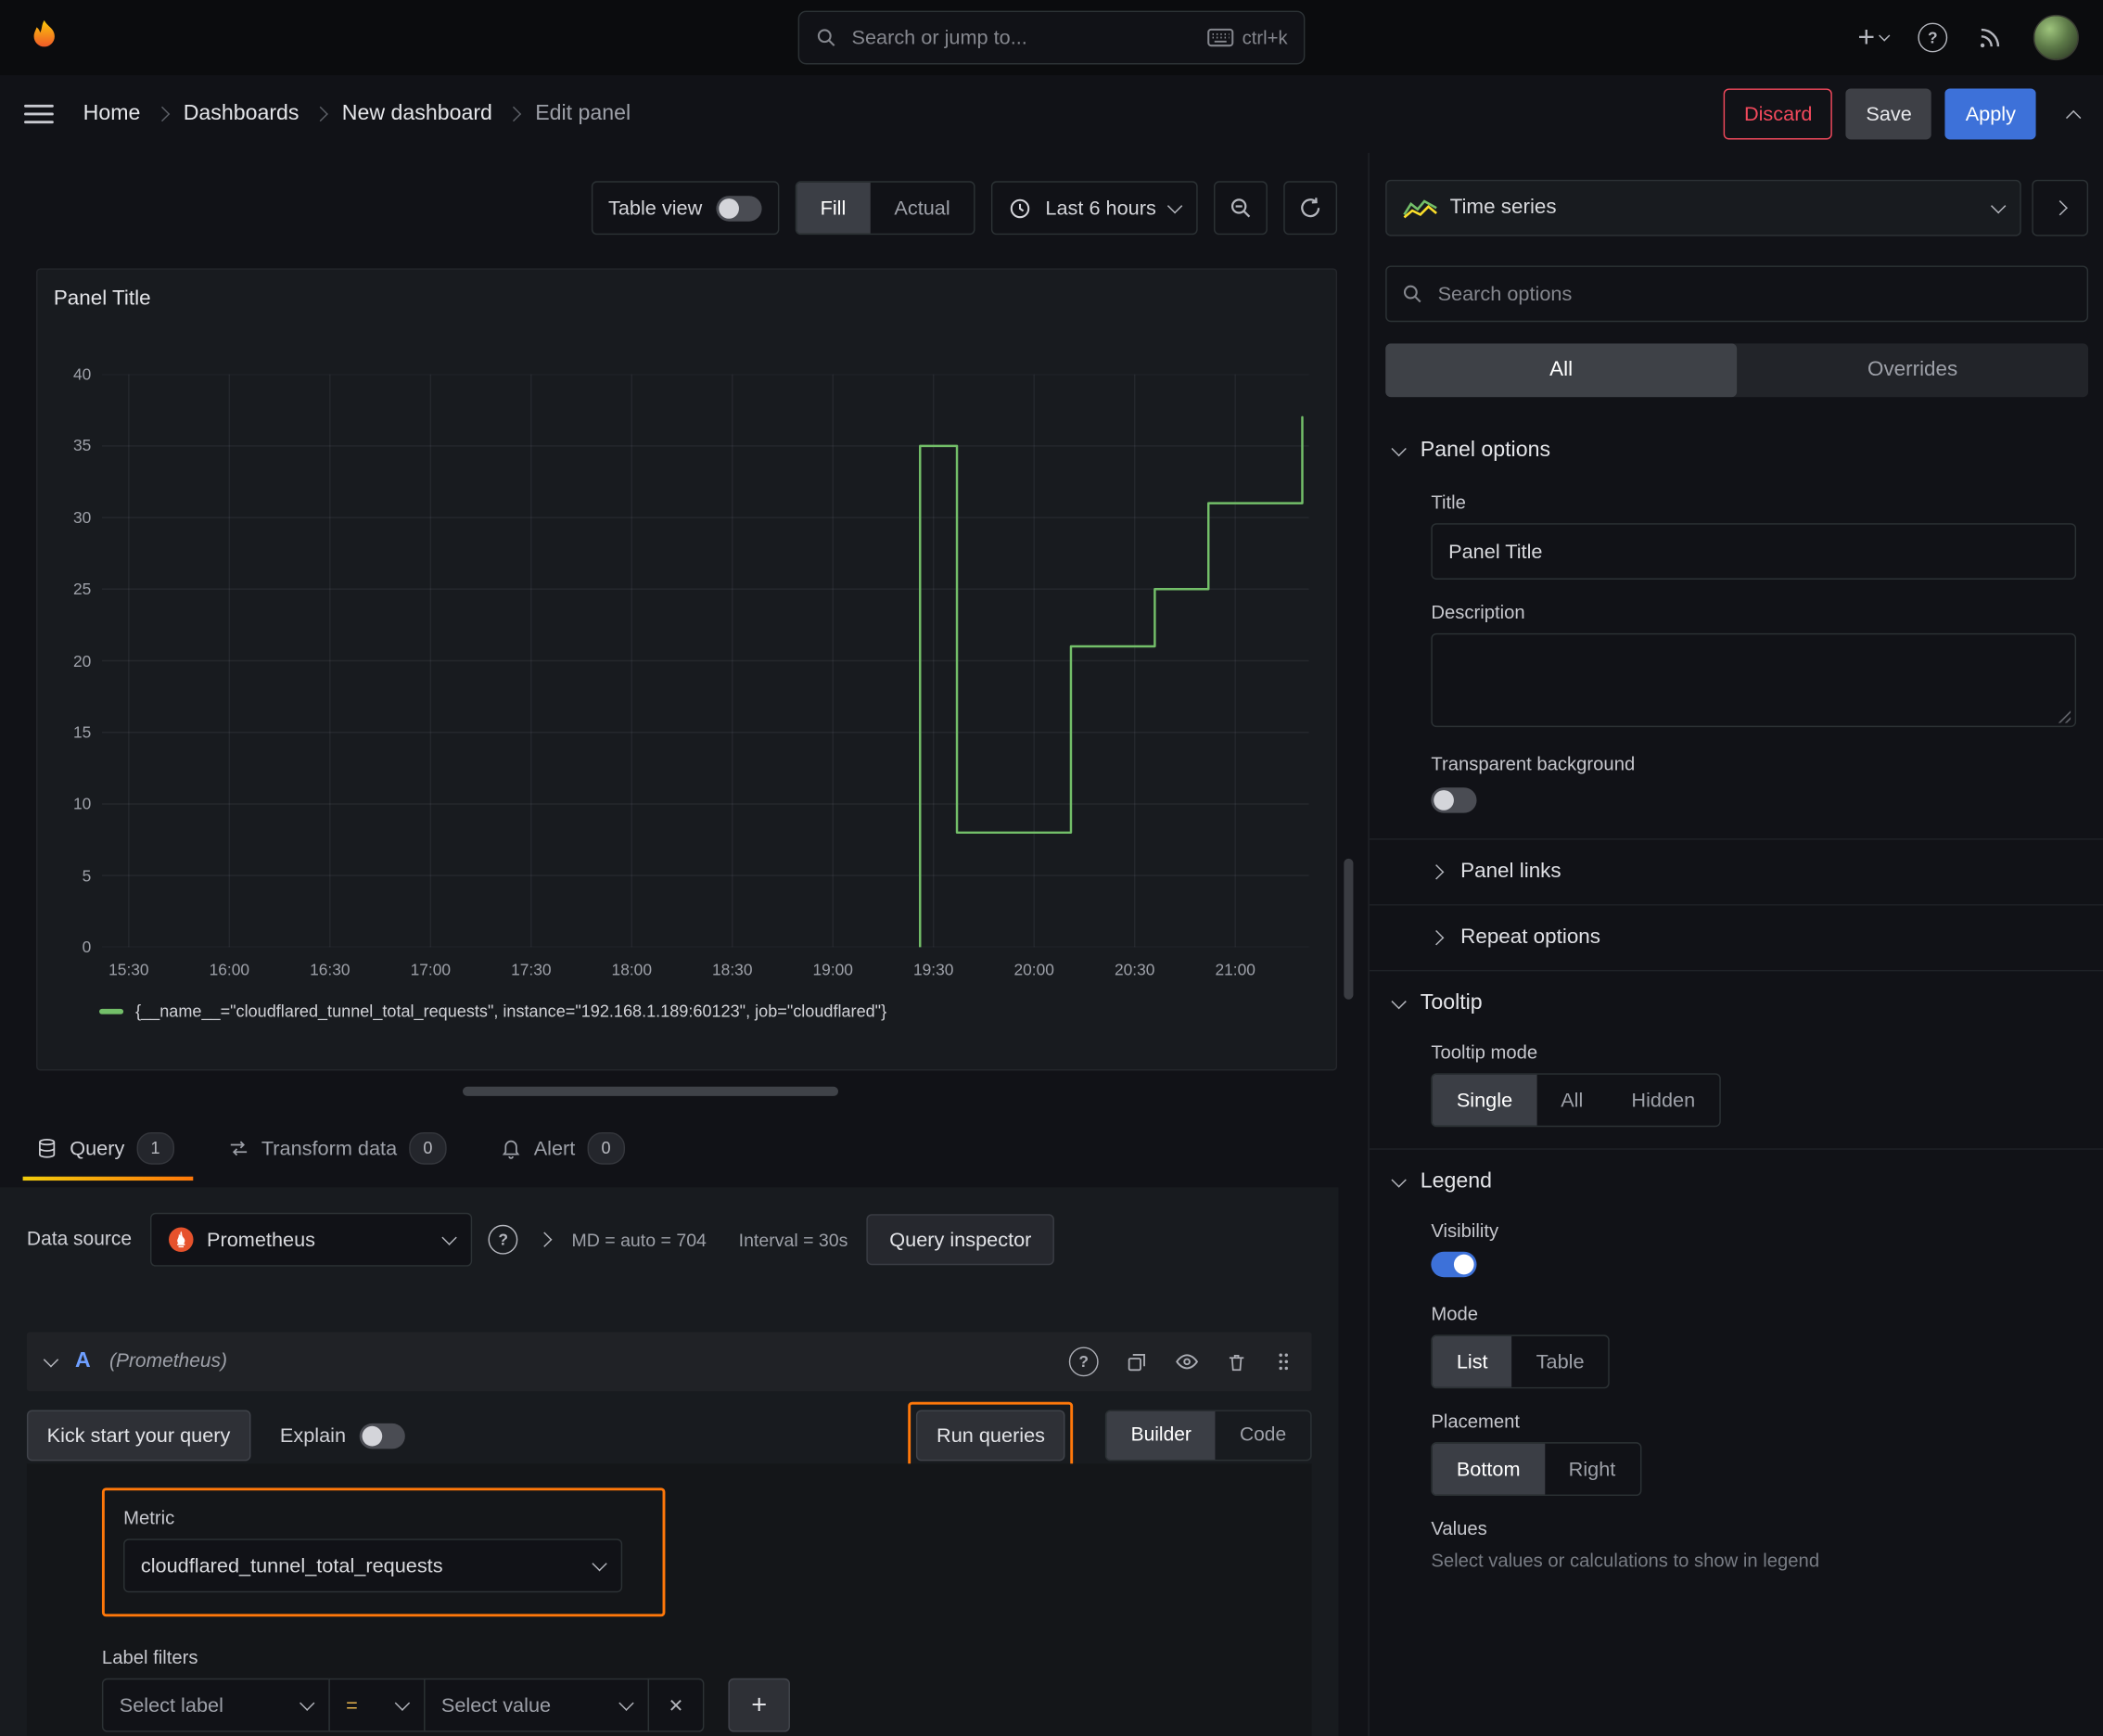  What do you see at coordinates (417, 114) in the screenshot?
I see `breadcrumb-new-dashboard: New dashboard` at bounding box center [417, 114].